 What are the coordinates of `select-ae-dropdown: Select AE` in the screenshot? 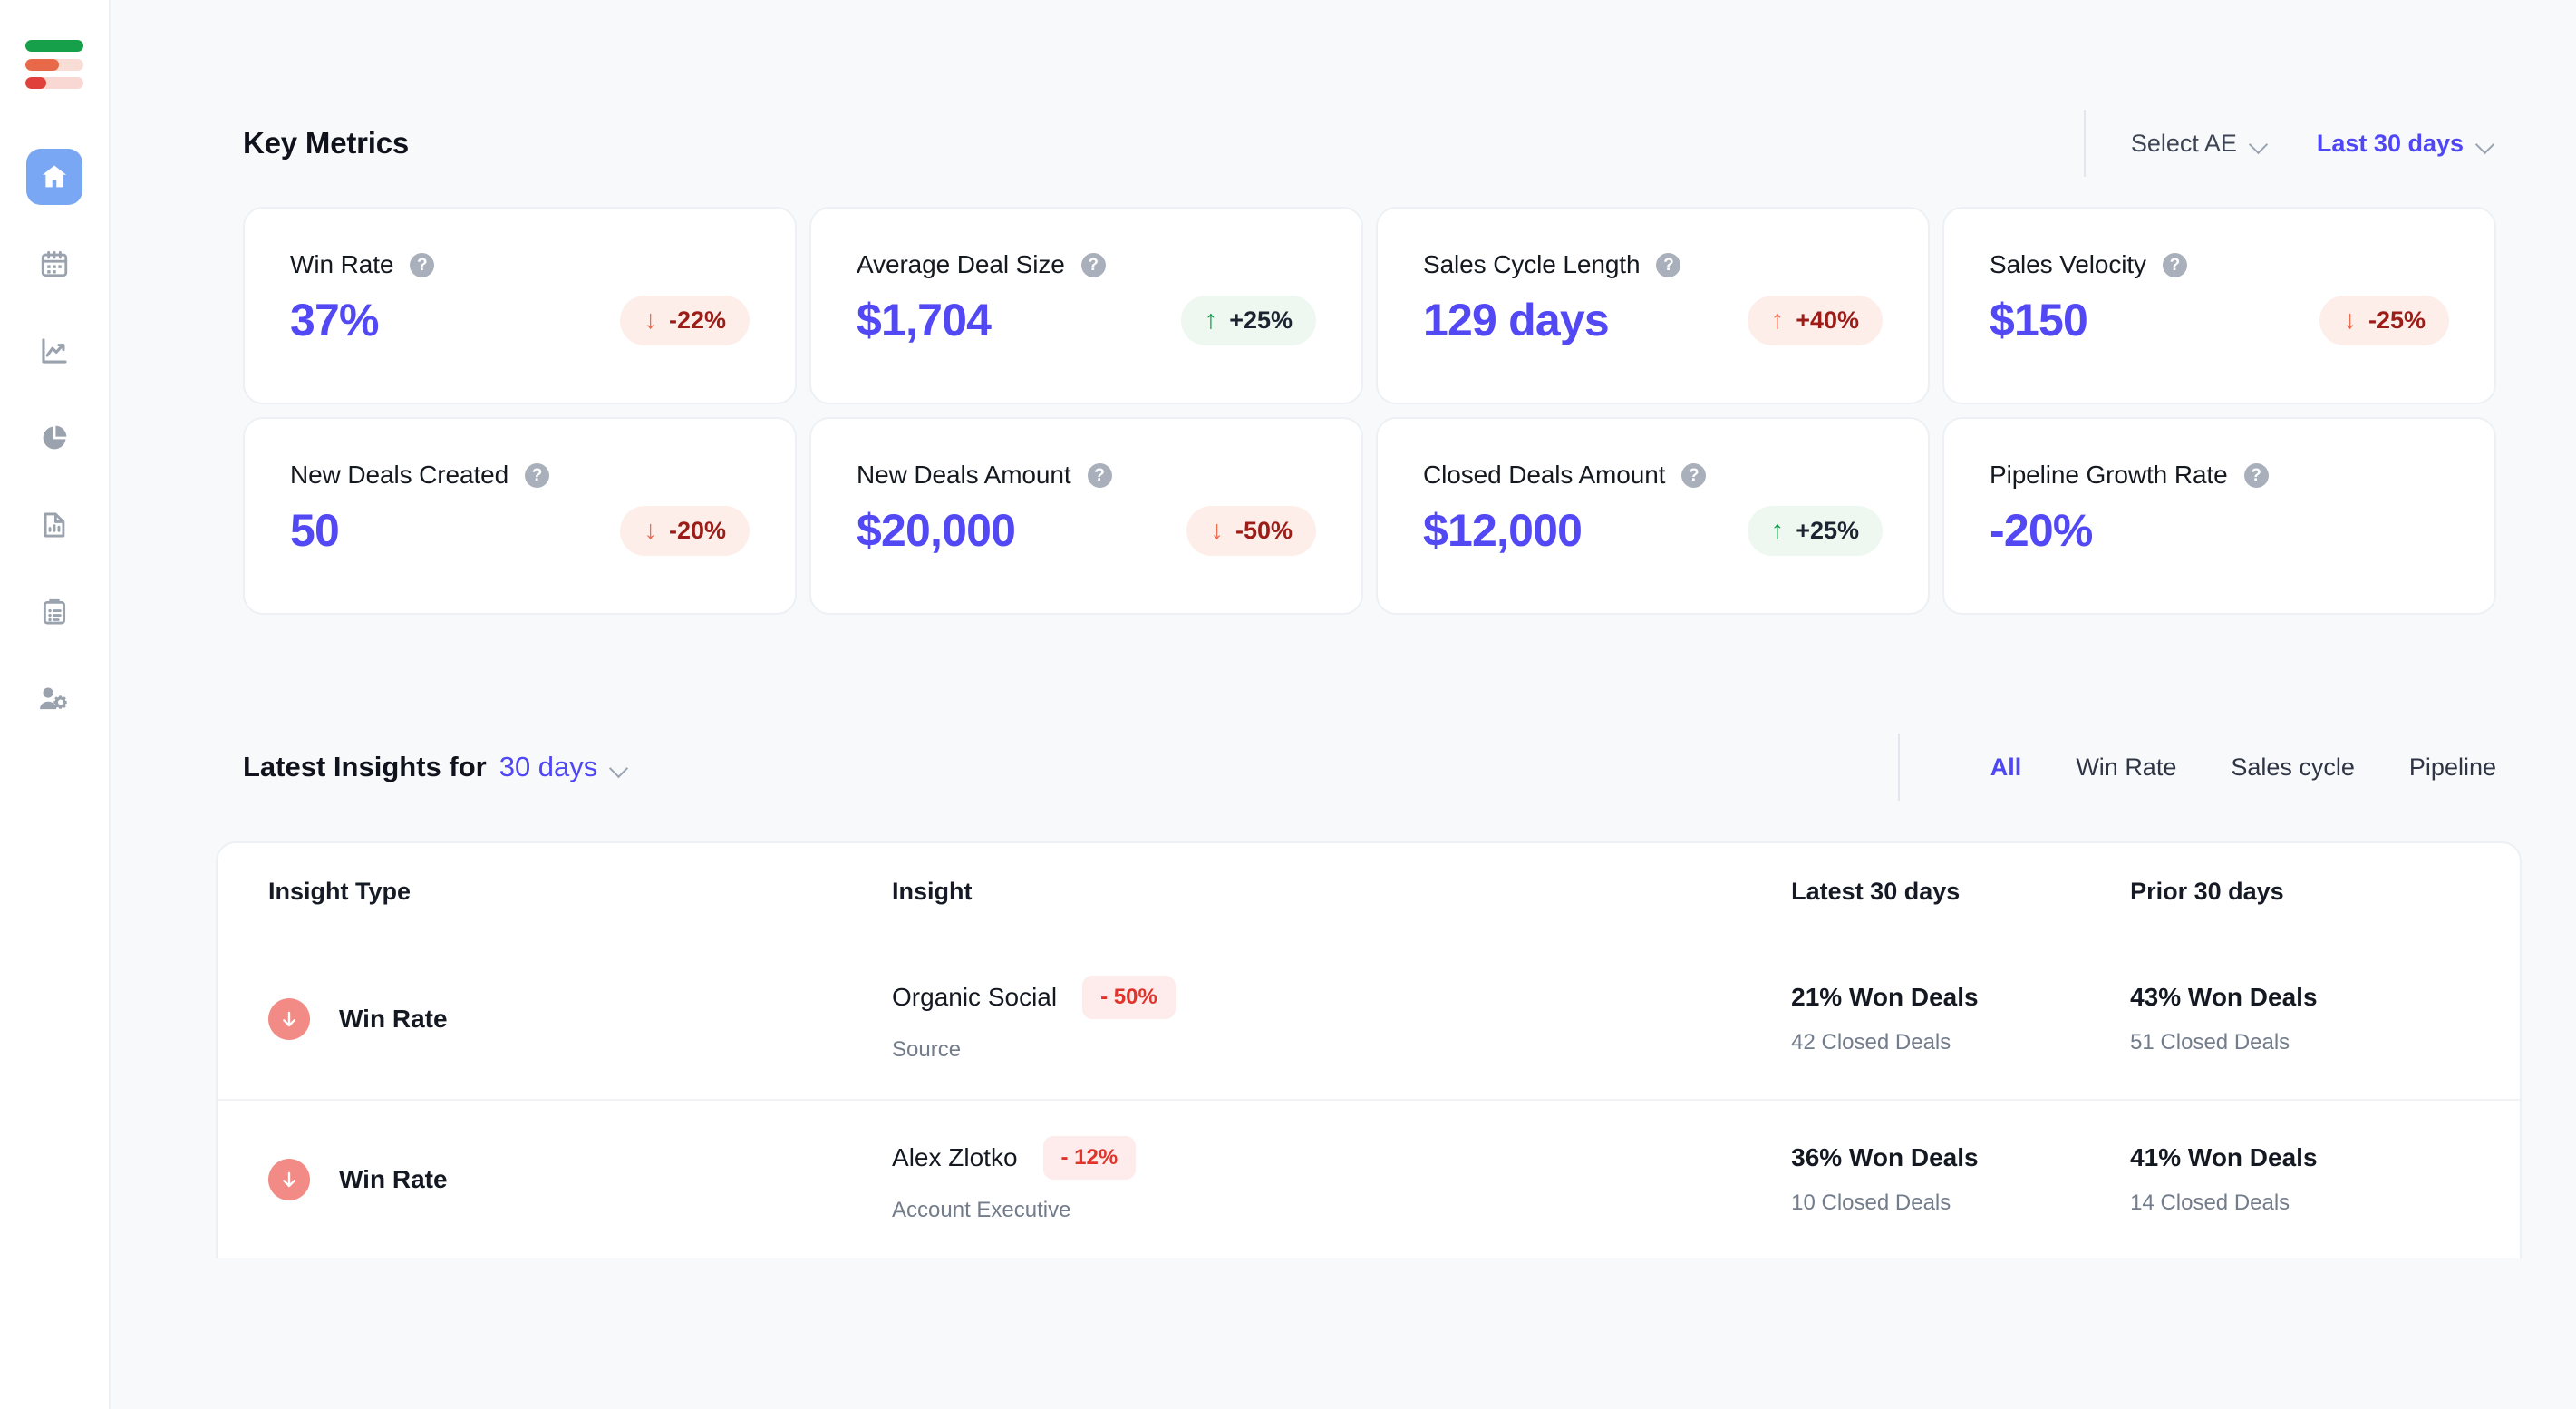 It's located at (2200, 144).